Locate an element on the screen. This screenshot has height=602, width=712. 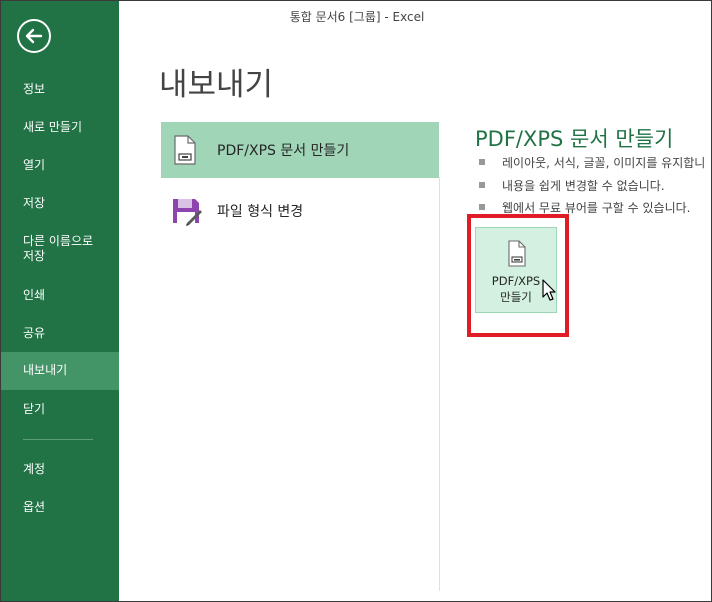
save-disk-icon is located at coordinates (186, 211).